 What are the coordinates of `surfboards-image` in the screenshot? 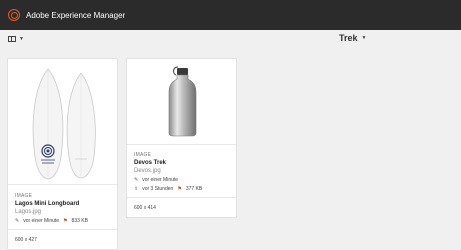 It's located at (62, 121).